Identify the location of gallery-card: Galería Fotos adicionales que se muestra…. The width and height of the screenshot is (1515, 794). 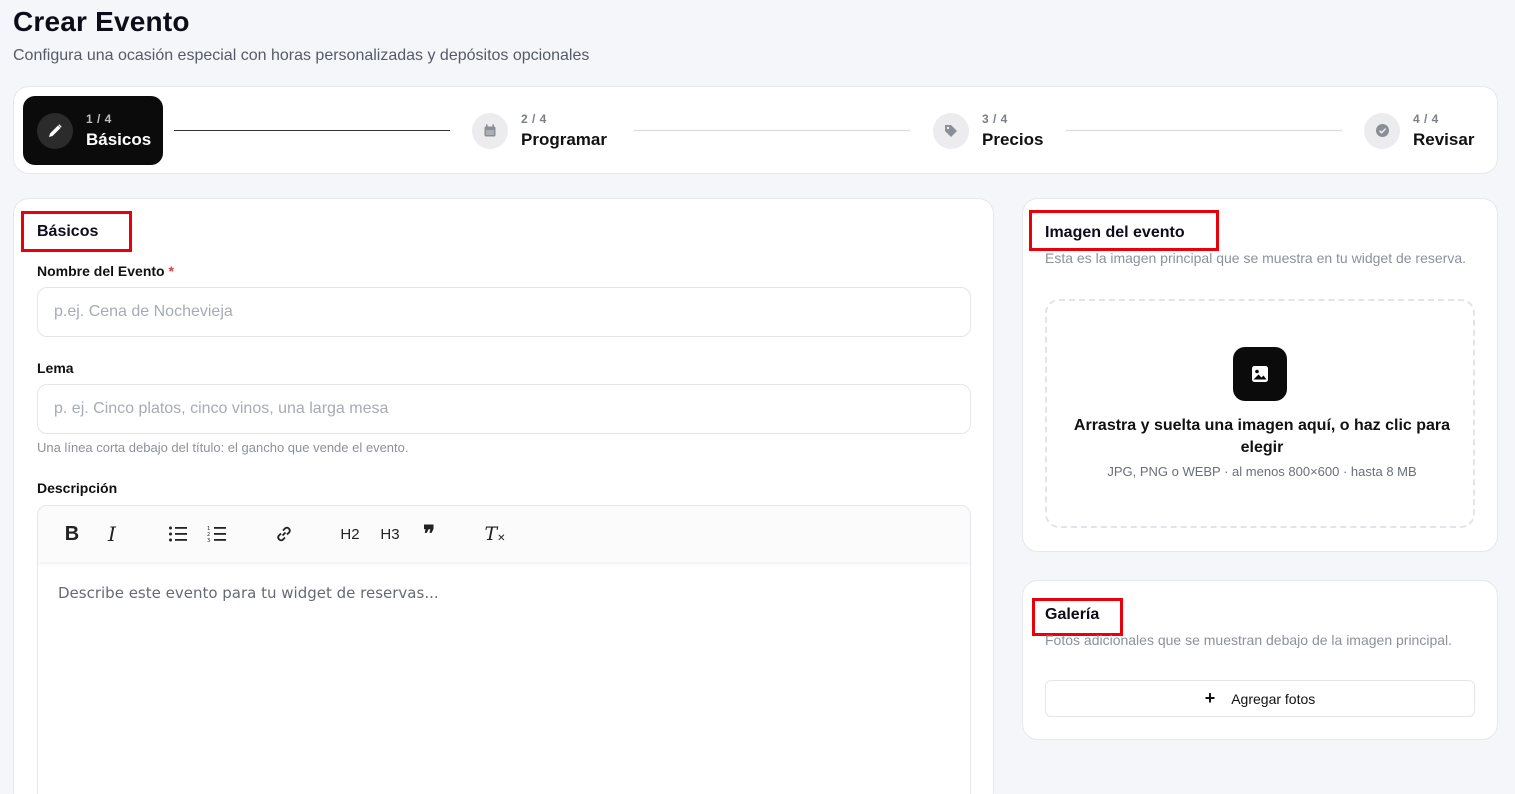
(1260, 660).